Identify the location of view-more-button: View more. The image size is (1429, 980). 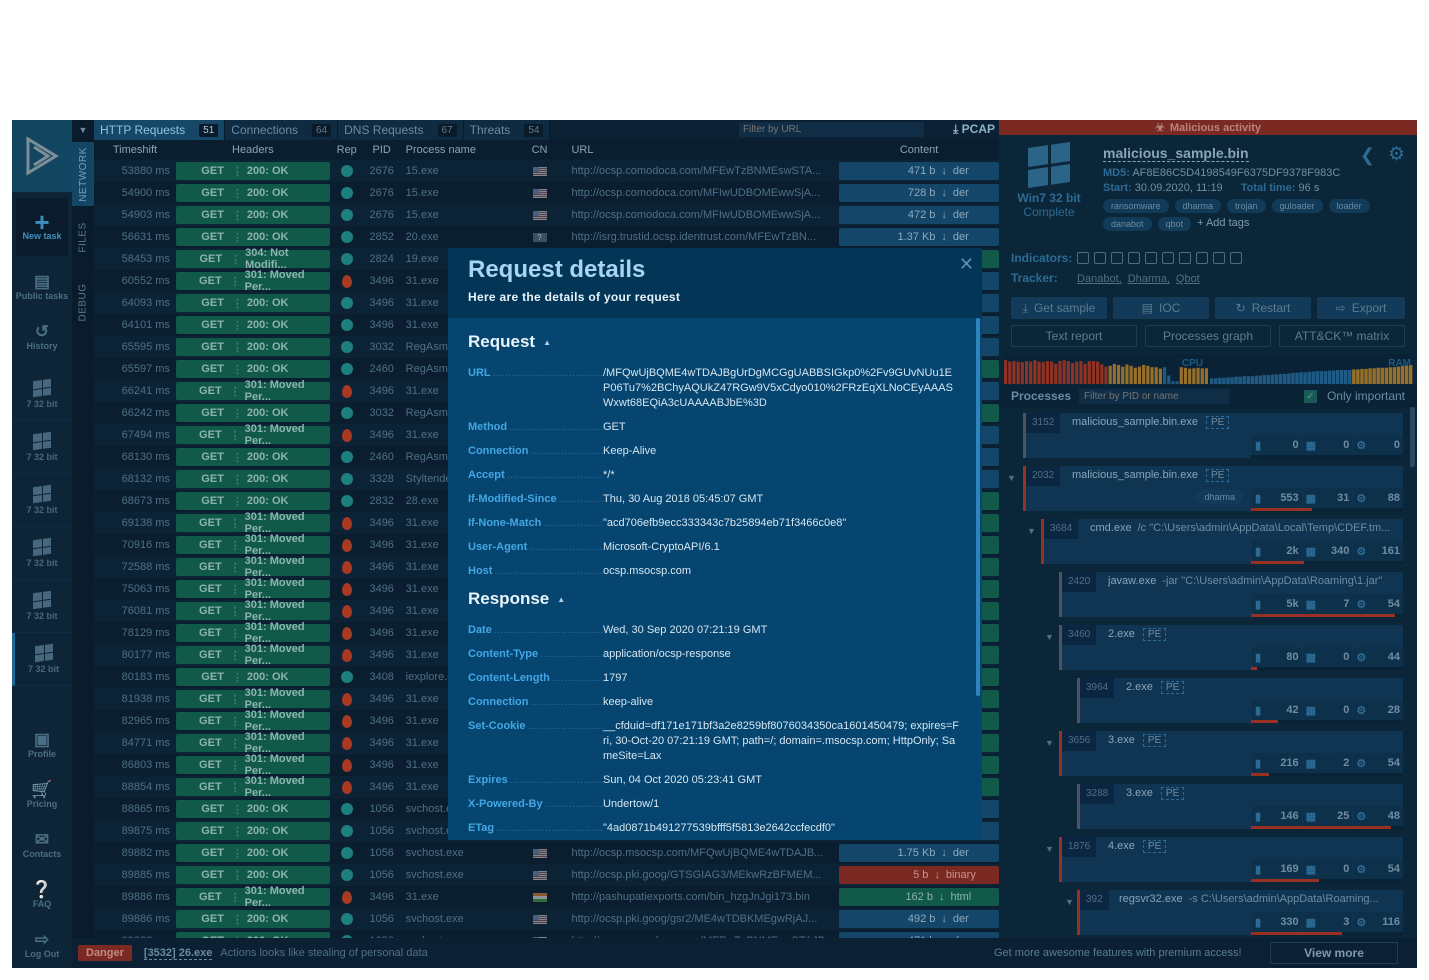
(1334, 953).